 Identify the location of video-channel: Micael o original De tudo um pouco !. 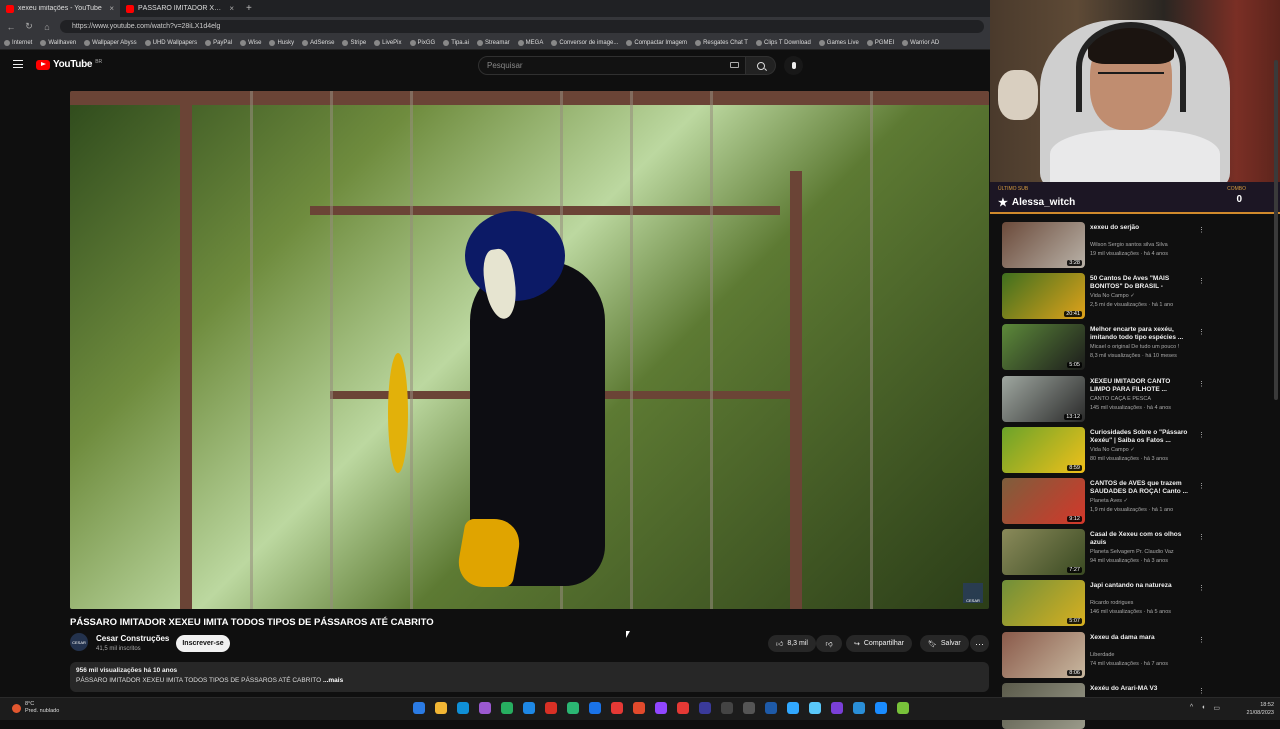
(1134, 347).